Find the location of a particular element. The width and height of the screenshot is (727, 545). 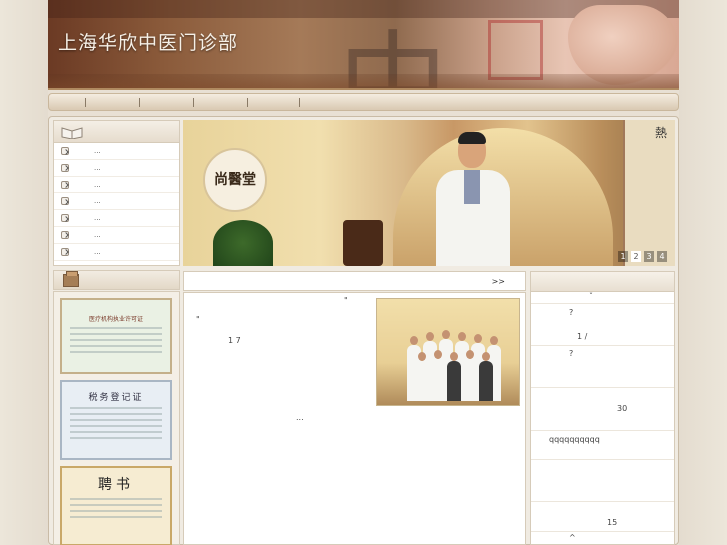

intro-text: 1 7 is located at coordinates (234, 340).